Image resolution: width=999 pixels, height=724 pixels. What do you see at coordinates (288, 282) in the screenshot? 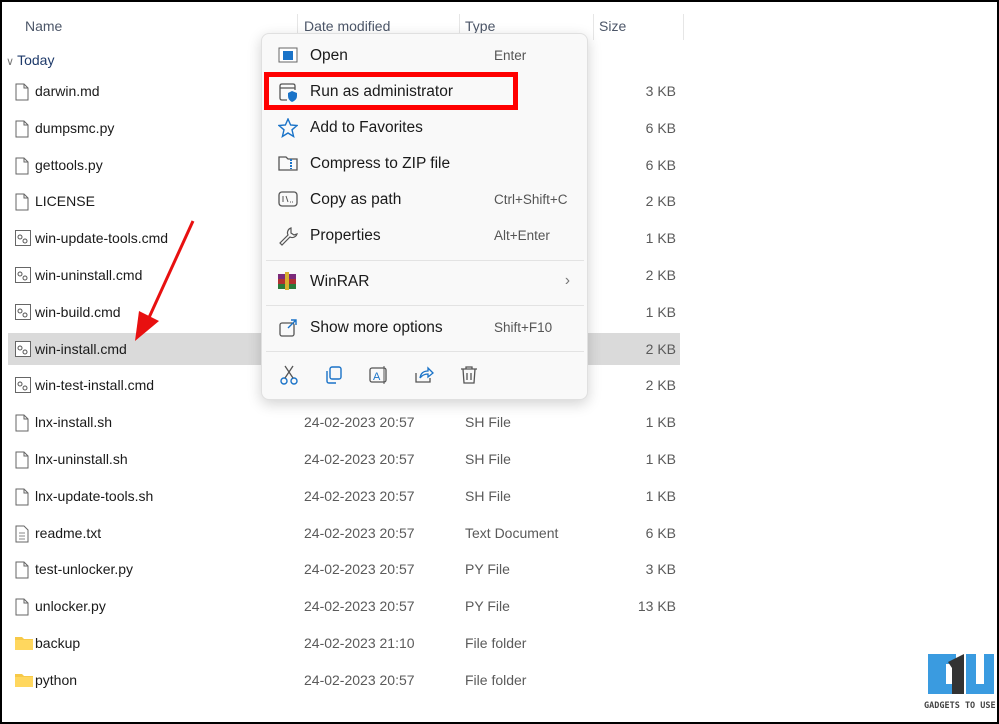
I see `winrar-icon` at bounding box center [288, 282].